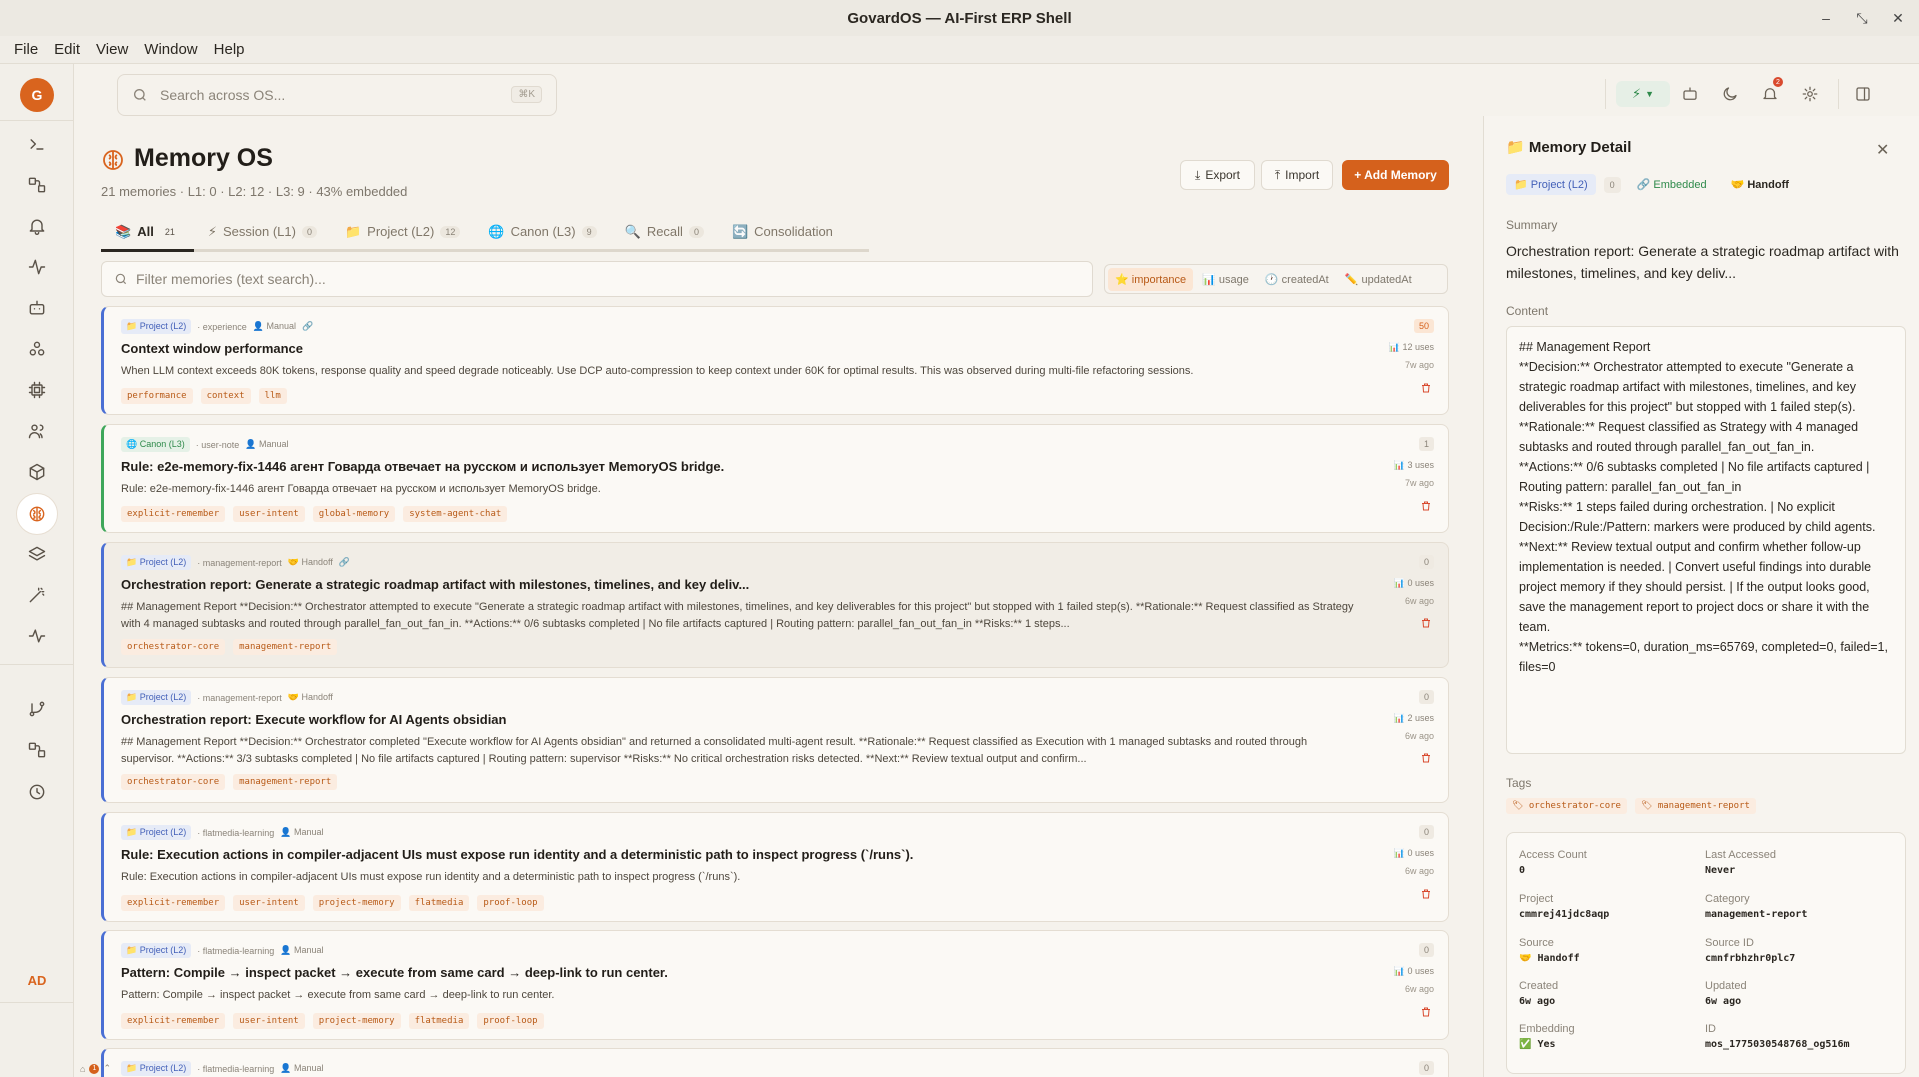  I want to click on tab-consolidation: 🔄 Consolidation, so click(782, 231).